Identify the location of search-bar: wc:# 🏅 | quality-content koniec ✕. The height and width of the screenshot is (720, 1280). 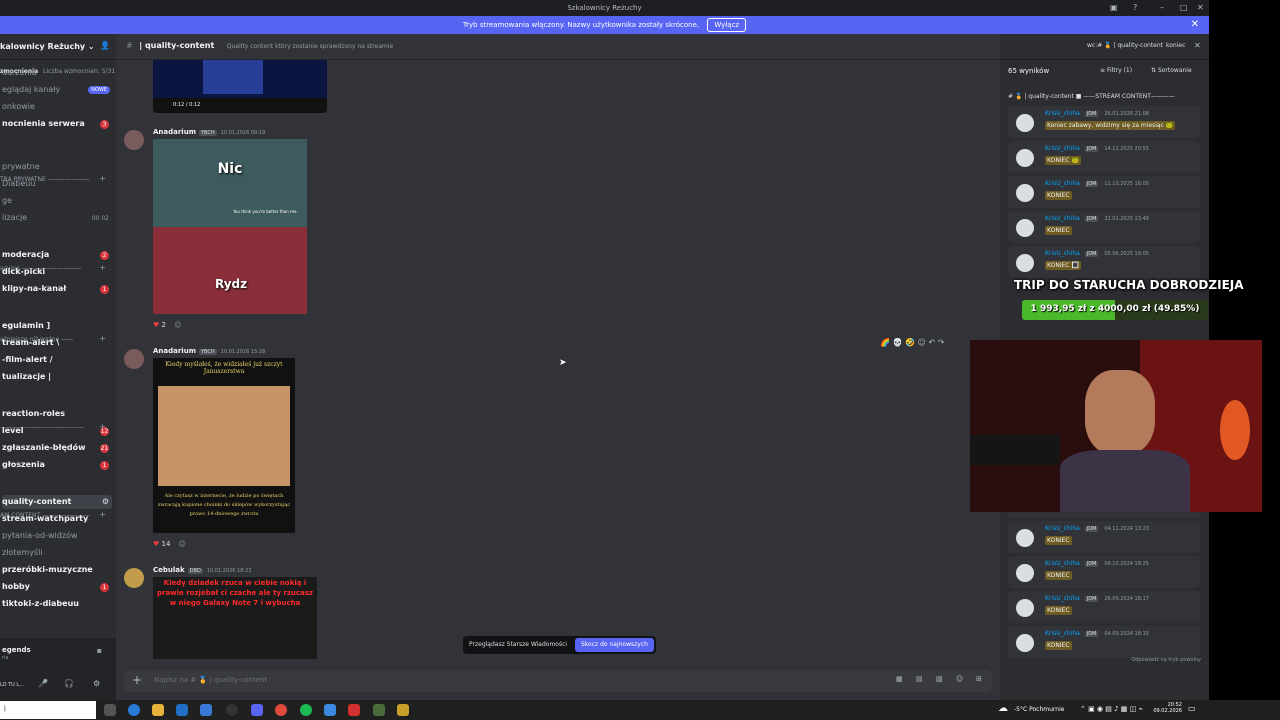
(1104, 47).